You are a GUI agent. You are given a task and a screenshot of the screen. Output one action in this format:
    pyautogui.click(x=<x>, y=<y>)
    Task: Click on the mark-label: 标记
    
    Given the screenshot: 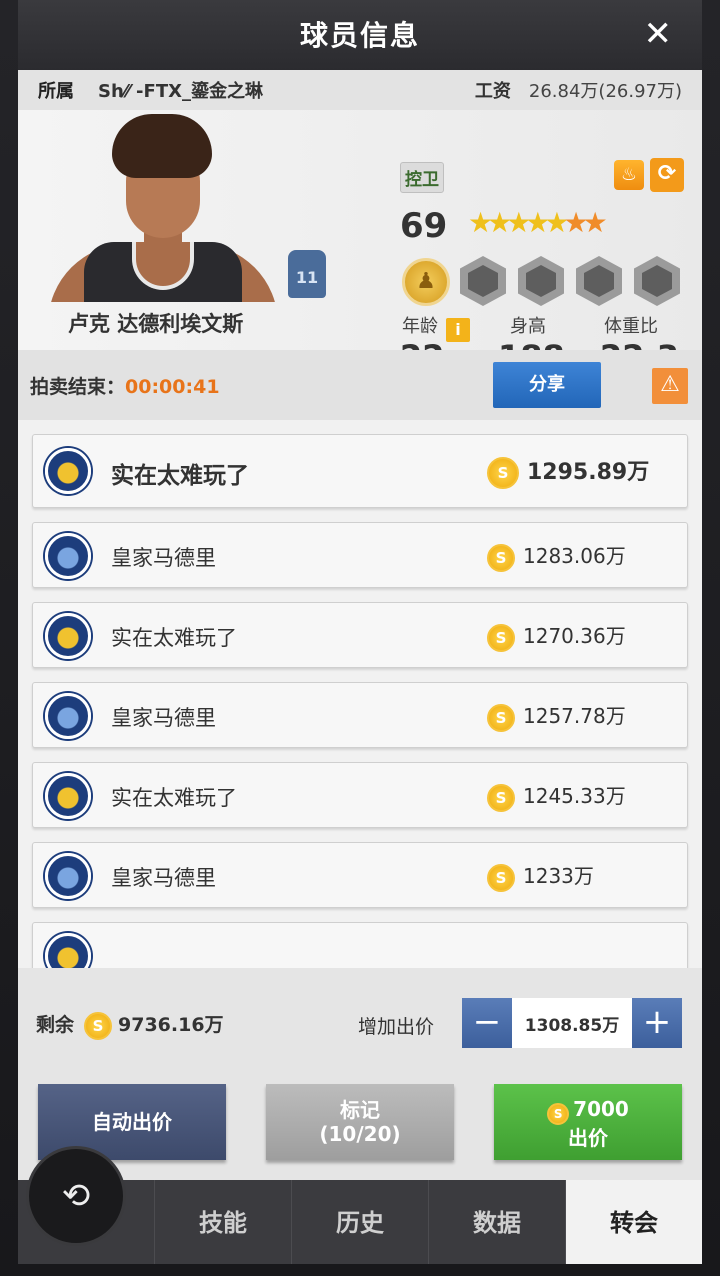 What is the action you would take?
    pyautogui.click(x=360, y=1110)
    